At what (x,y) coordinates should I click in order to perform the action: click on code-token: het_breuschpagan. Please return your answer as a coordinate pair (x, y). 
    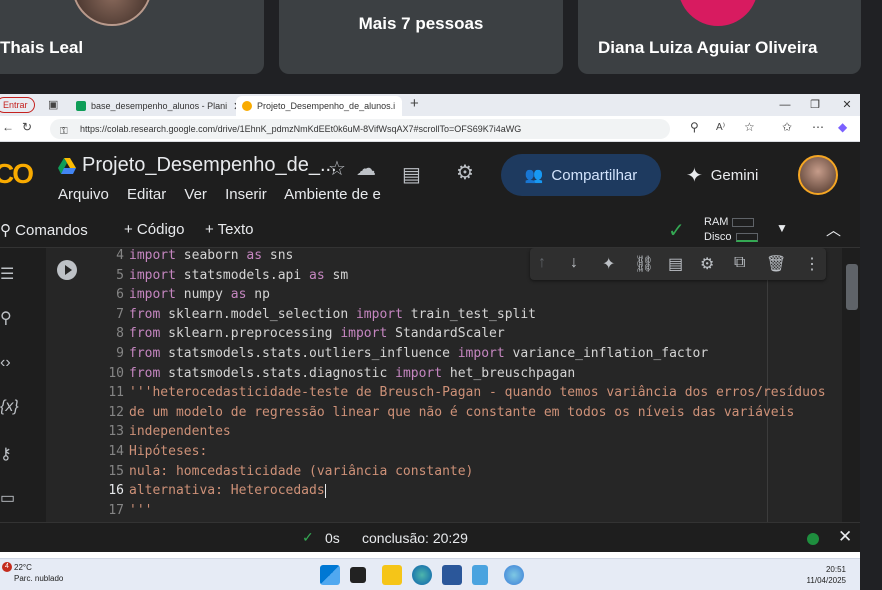
    Looking at the image, I should click on (509, 373).